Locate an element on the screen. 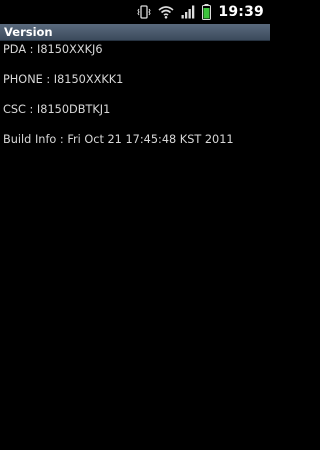 The height and width of the screenshot is (450, 320). pda-version: PDA : I8150XXKJ6 is located at coordinates (53, 49).